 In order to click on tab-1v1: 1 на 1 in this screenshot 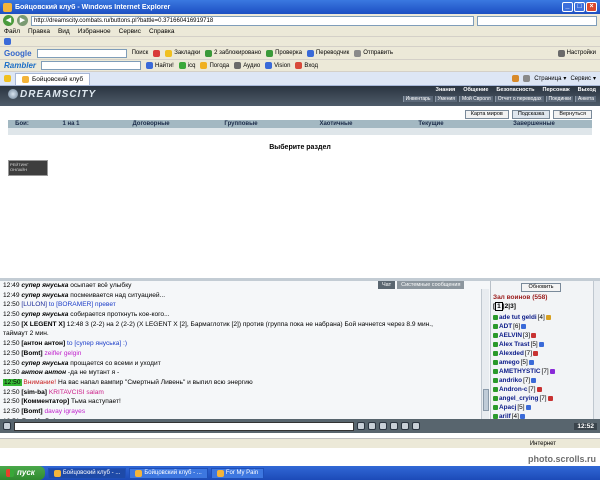, I will do `click(71, 124)`.